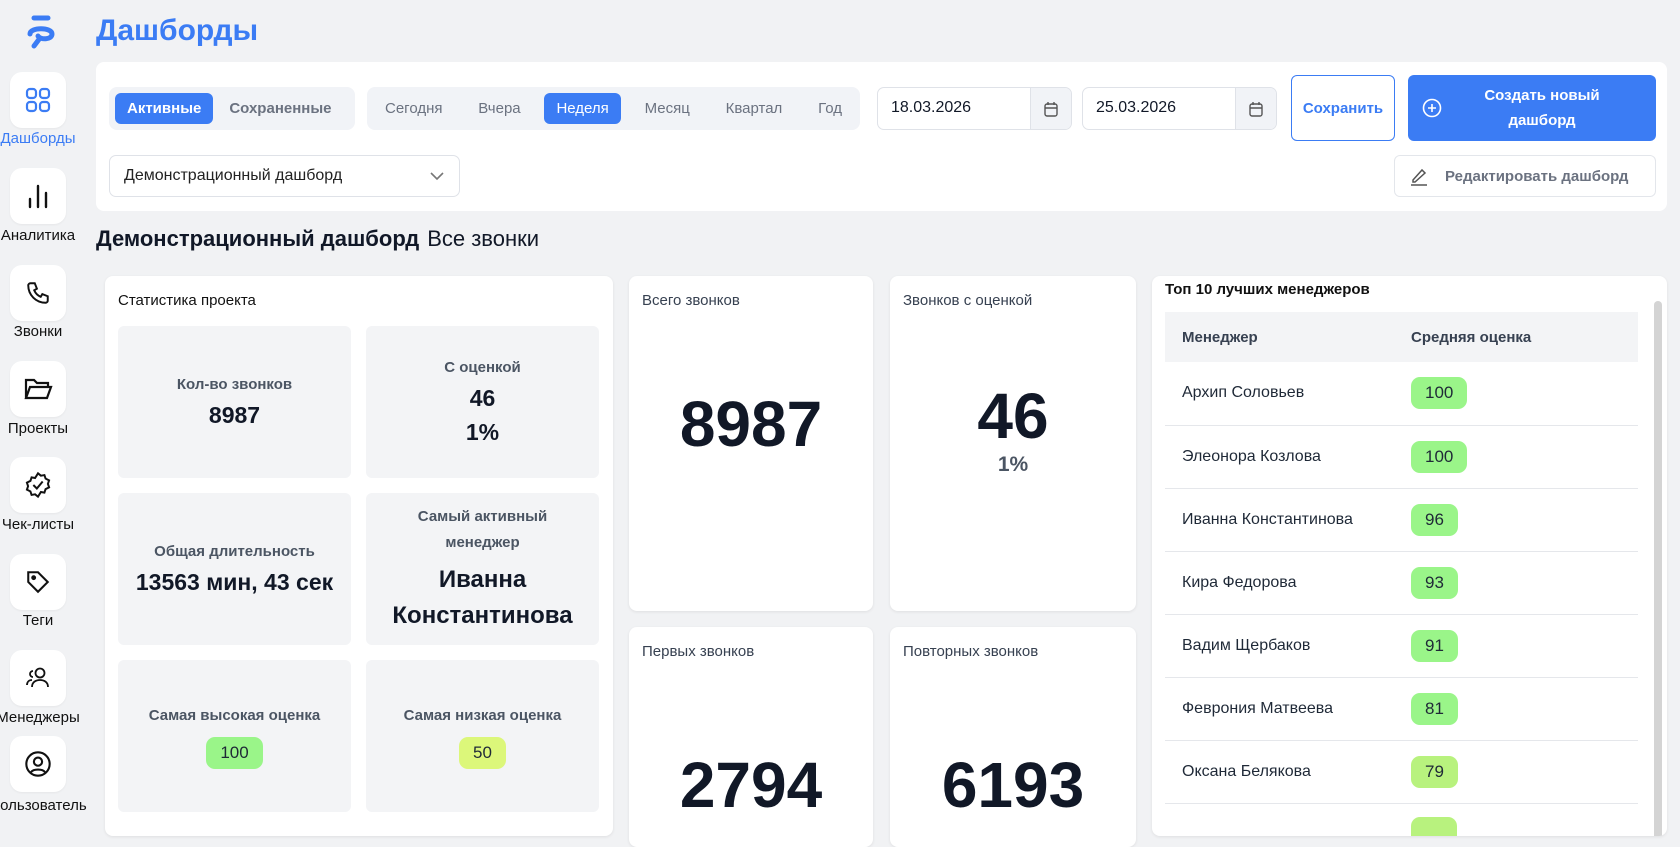 The height and width of the screenshot is (847, 1680). Describe the element at coordinates (754, 108) in the screenshot. I see `tab-quarter: Квартал` at that location.